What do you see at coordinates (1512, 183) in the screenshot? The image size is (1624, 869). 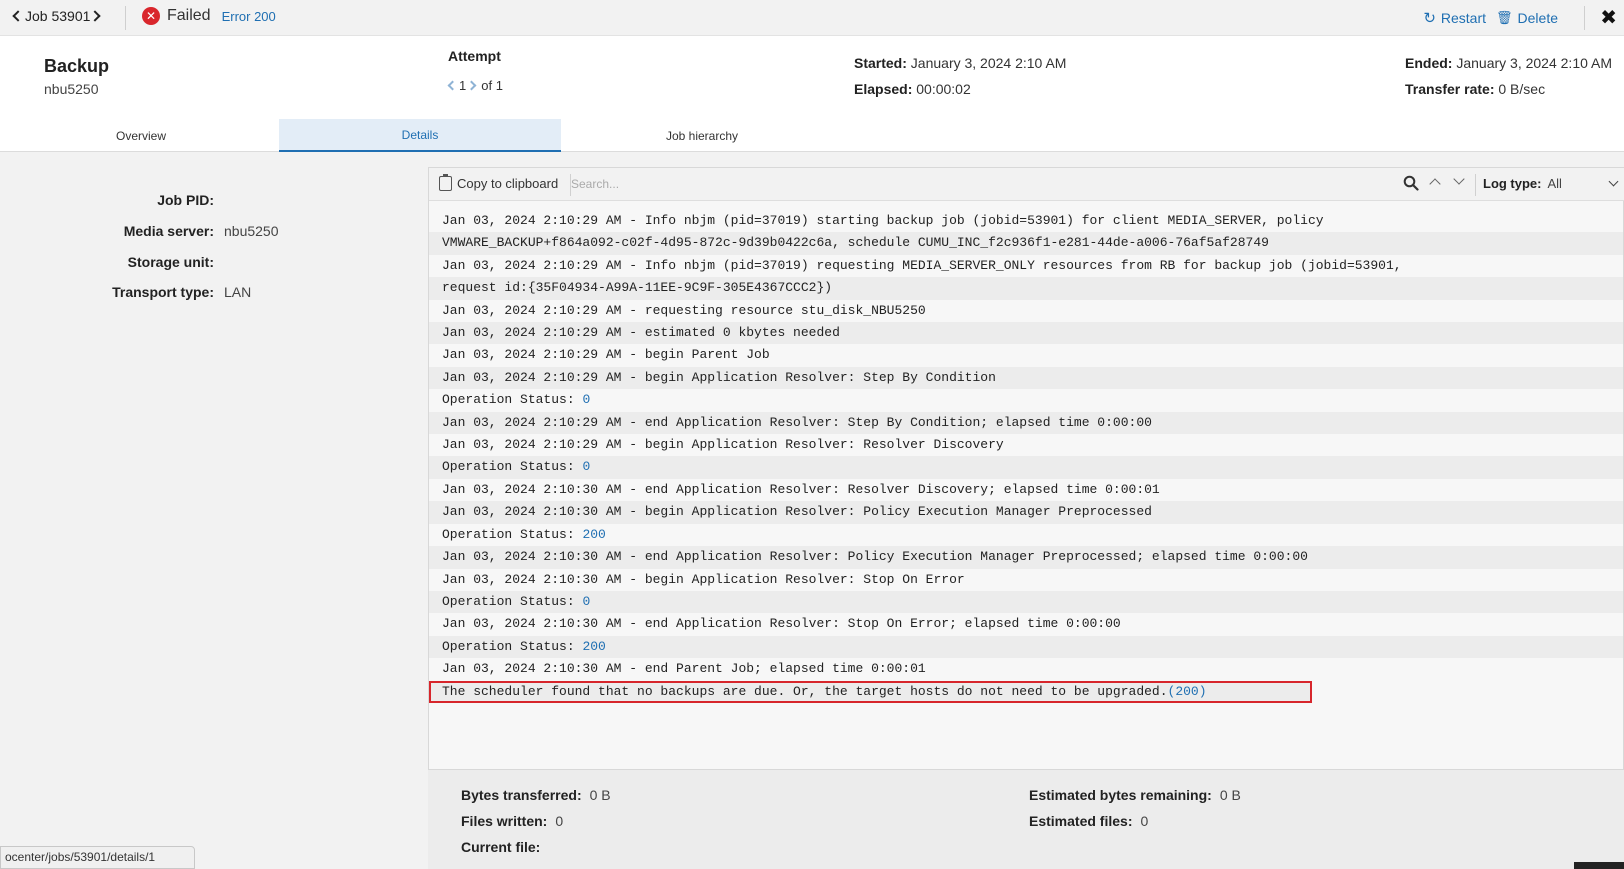 I see `log-type-label: Log type:` at bounding box center [1512, 183].